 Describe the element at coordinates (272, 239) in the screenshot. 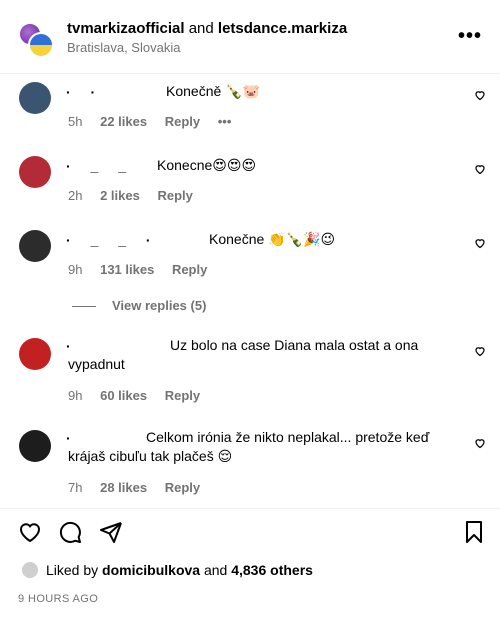

I see `comment-text: Konečne 👏🍾🎉😉` at that location.